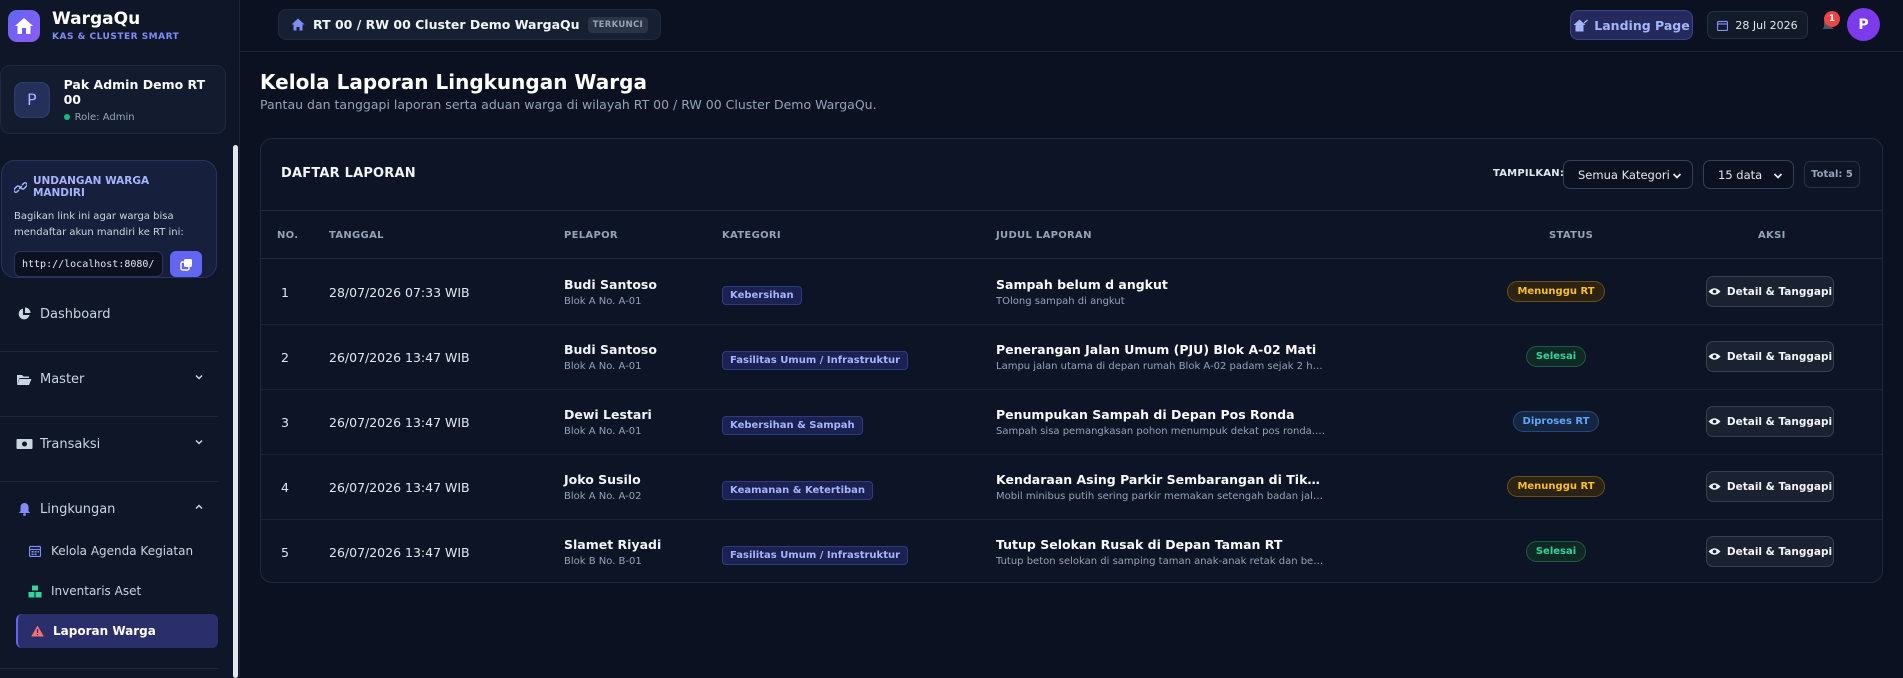 This screenshot has width=1903, height=678. I want to click on detail-respond-label: Detail & Tanggapi, so click(1779, 356).